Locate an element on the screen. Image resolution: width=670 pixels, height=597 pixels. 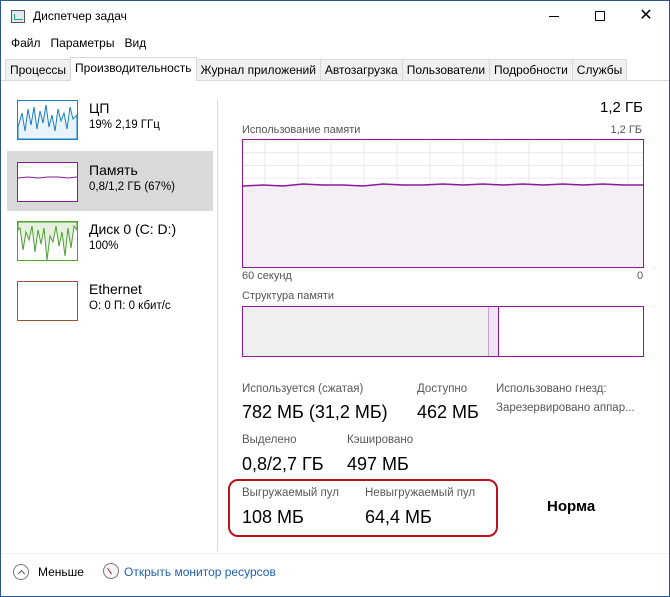
sidebar-disk-name: Диск 0 (C: D:) is located at coordinates (133, 229).